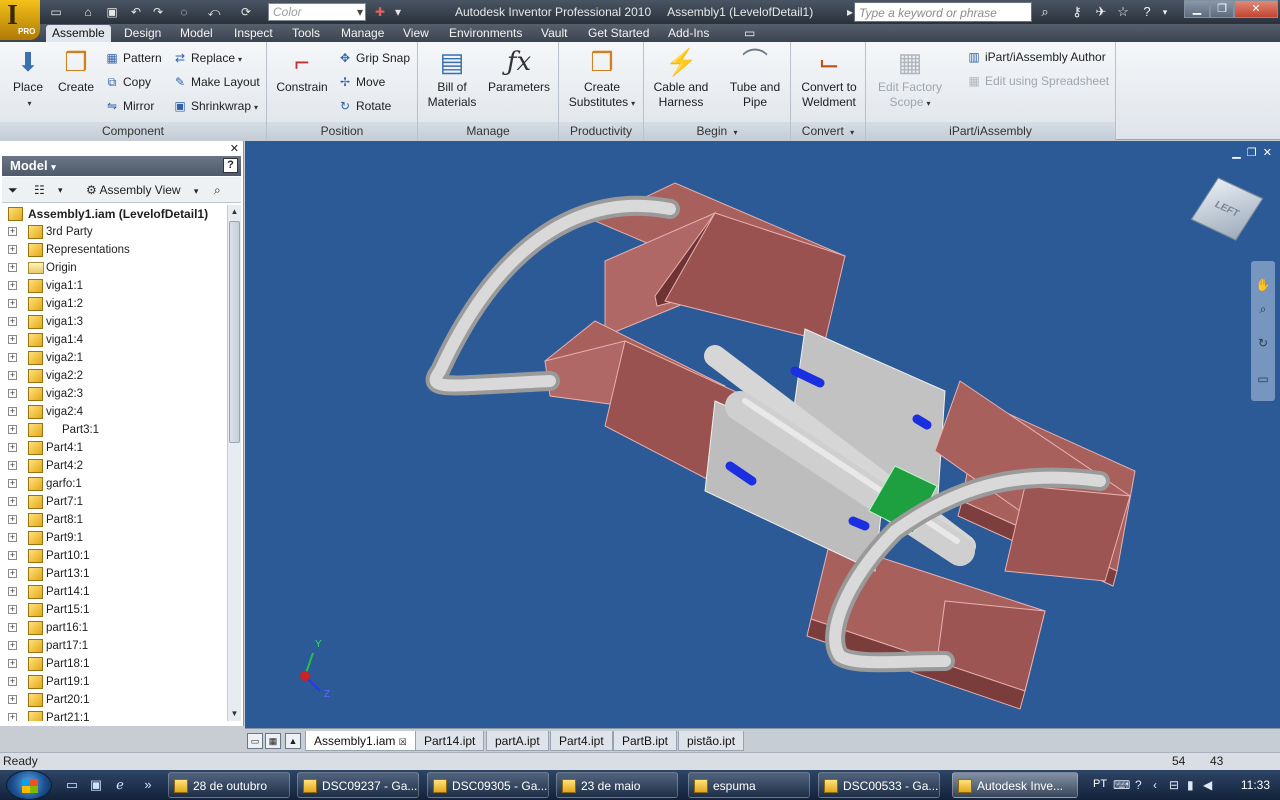 Image resolution: width=1280 pixels, height=800 pixels. Describe the element at coordinates (246, 12) in the screenshot. I see `update-icon: ⟳` at that location.